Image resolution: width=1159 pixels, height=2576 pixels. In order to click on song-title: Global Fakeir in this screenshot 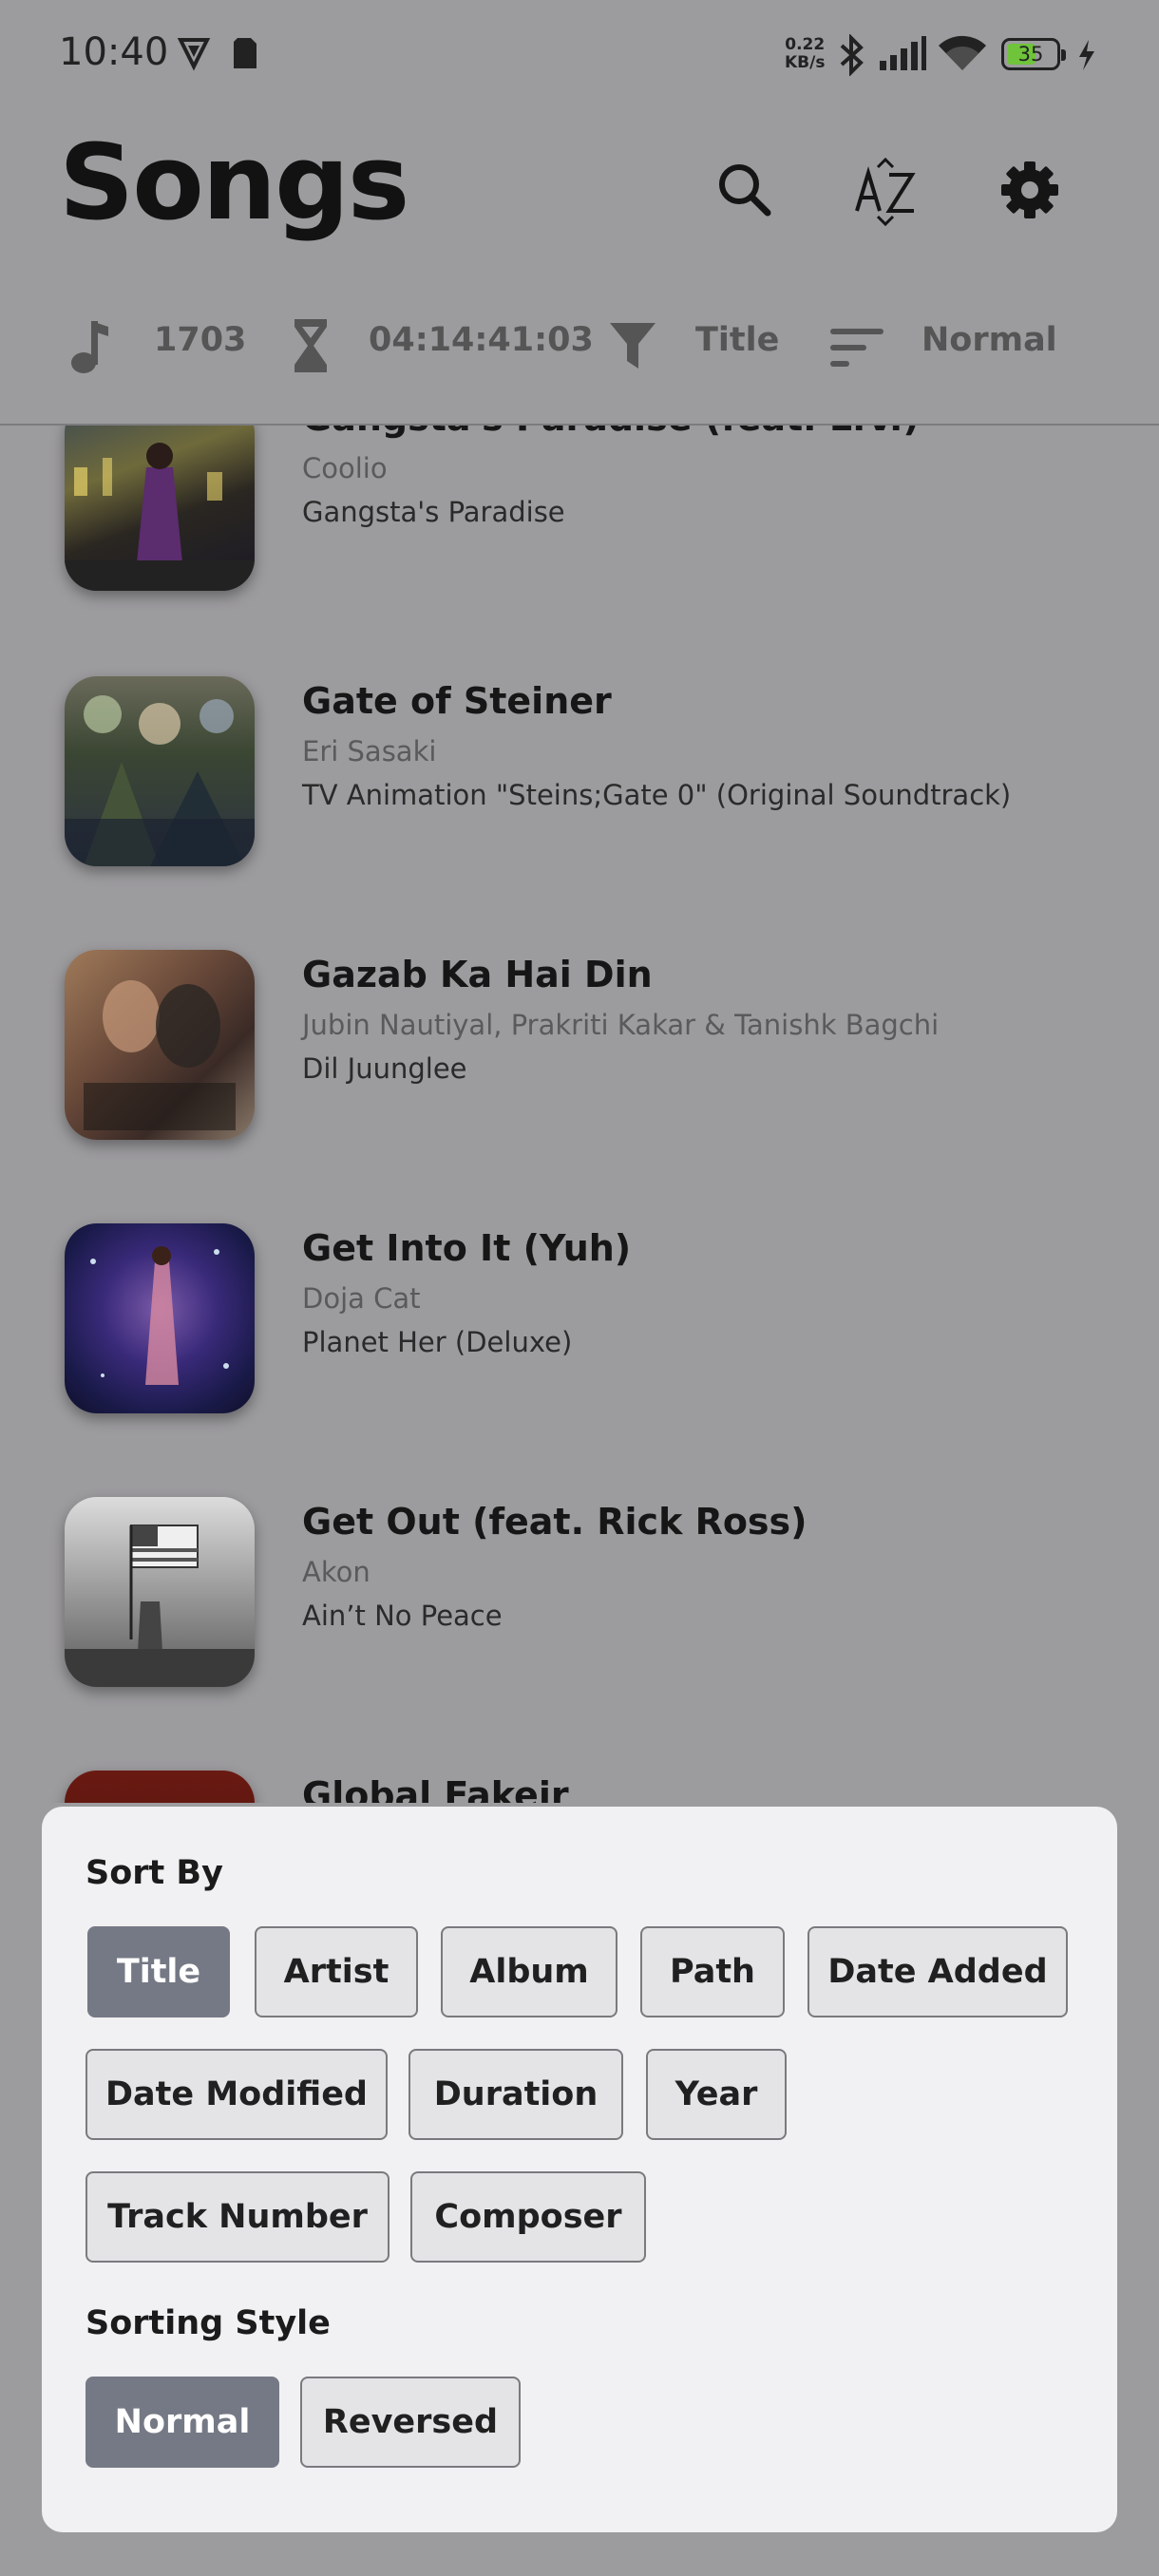, I will do `click(435, 1788)`.